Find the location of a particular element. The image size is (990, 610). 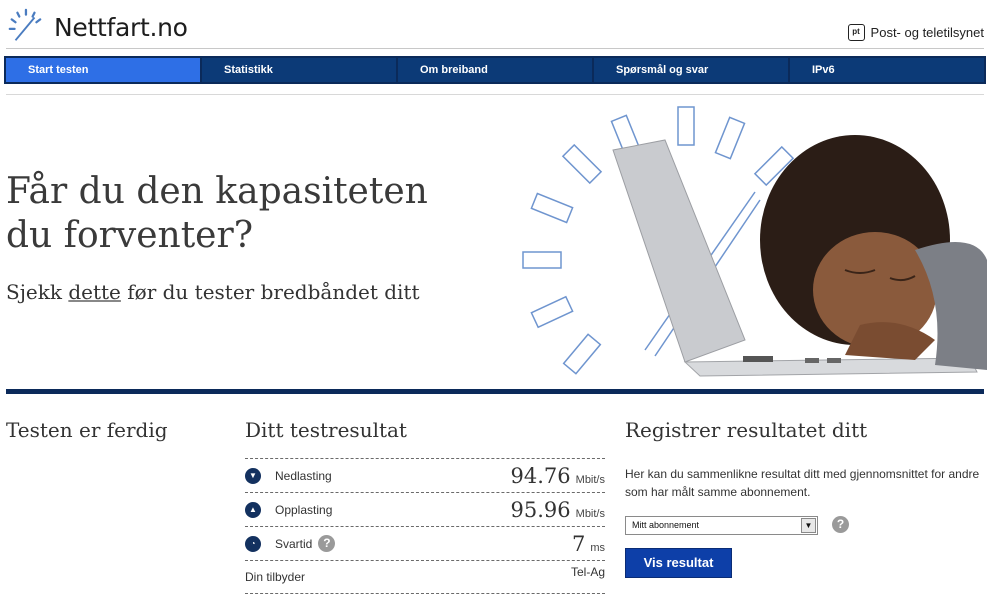

upload-unit: Mbit/s is located at coordinates (590, 514).